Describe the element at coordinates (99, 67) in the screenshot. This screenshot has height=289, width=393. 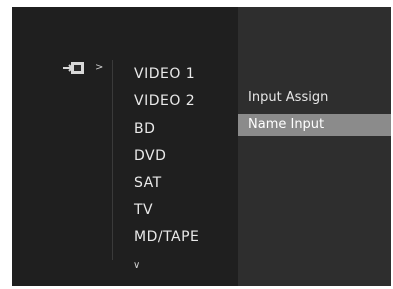
I see `chevron-right-icon: >` at that location.